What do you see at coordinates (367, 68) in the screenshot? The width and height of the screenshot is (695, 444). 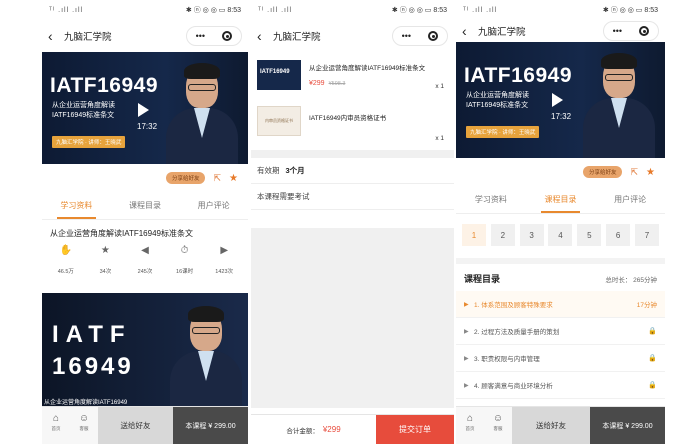 I see `order-item-title: 从企业运营角度解读IATF16949标准条文` at bounding box center [367, 68].